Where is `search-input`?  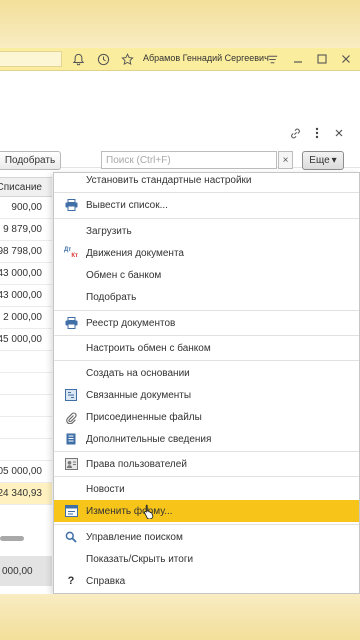 search-input is located at coordinates (189, 160).